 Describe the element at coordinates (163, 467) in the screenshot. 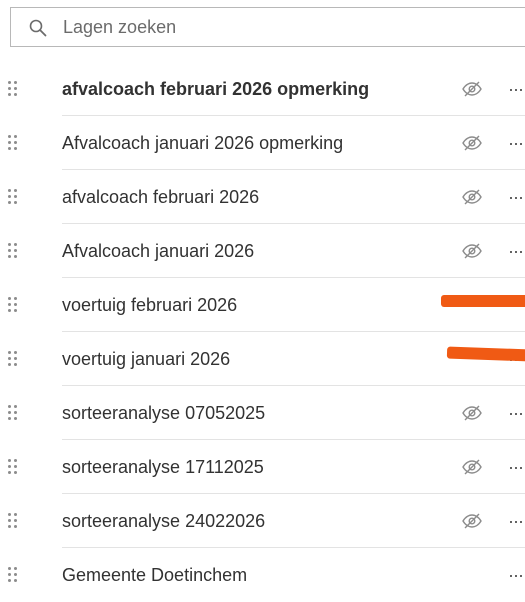

I see `layer-name: sorteeranalyse 17112025` at that location.